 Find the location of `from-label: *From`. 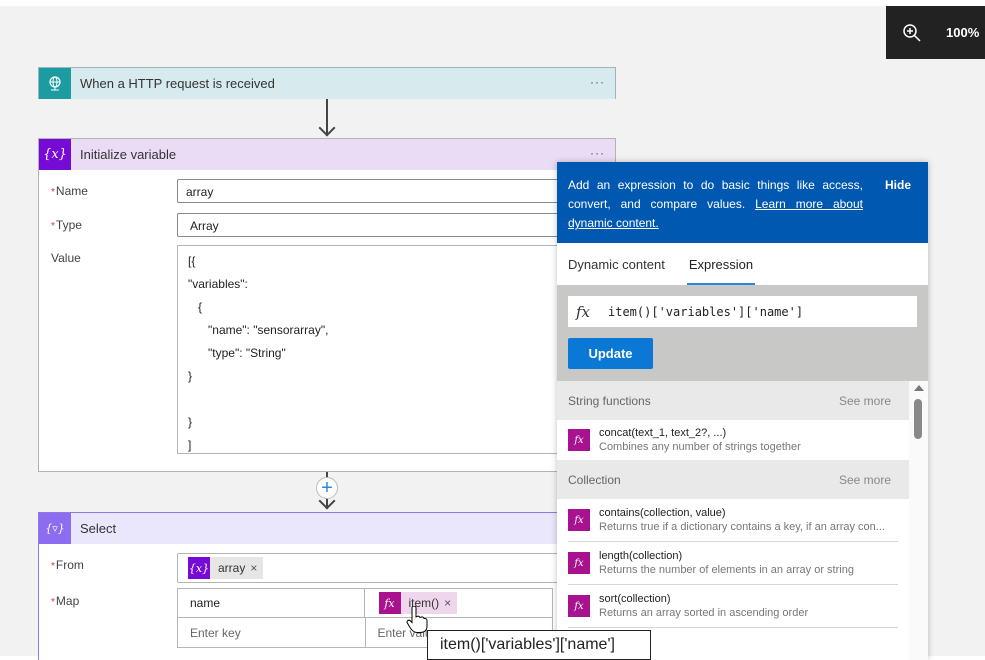

from-label: *From is located at coordinates (67, 565).